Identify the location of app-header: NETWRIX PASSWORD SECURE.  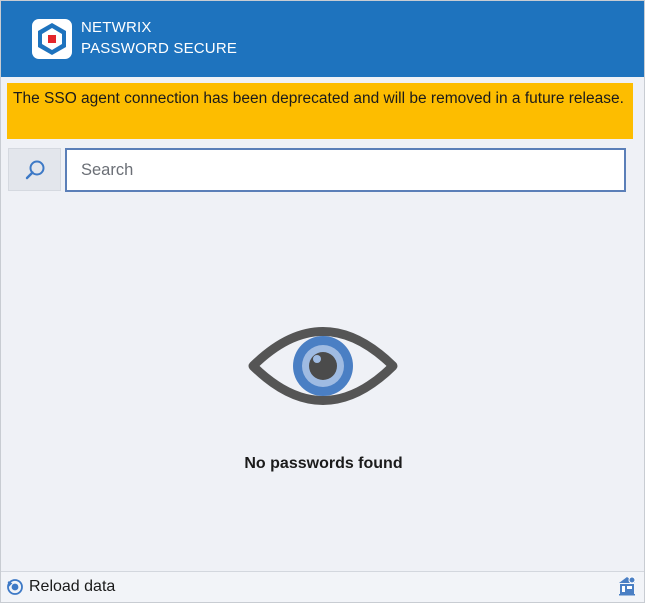
(322, 39).